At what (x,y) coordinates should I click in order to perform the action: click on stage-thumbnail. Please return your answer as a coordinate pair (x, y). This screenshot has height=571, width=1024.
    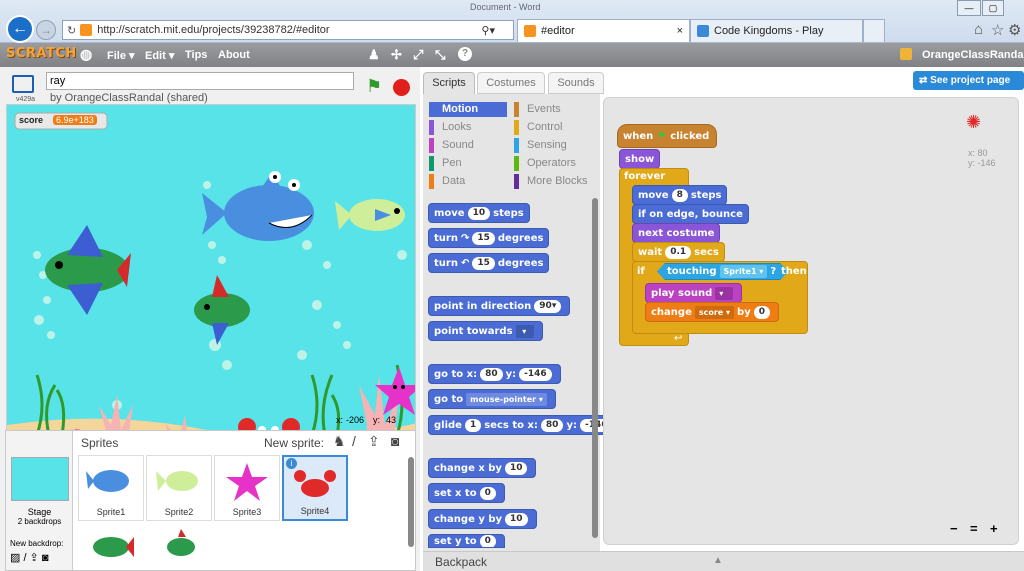
    Looking at the image, I should click on (40, 479).